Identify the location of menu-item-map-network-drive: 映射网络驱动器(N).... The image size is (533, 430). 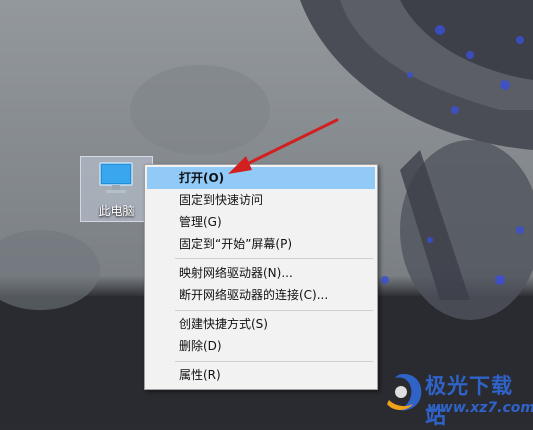
(261, 273).